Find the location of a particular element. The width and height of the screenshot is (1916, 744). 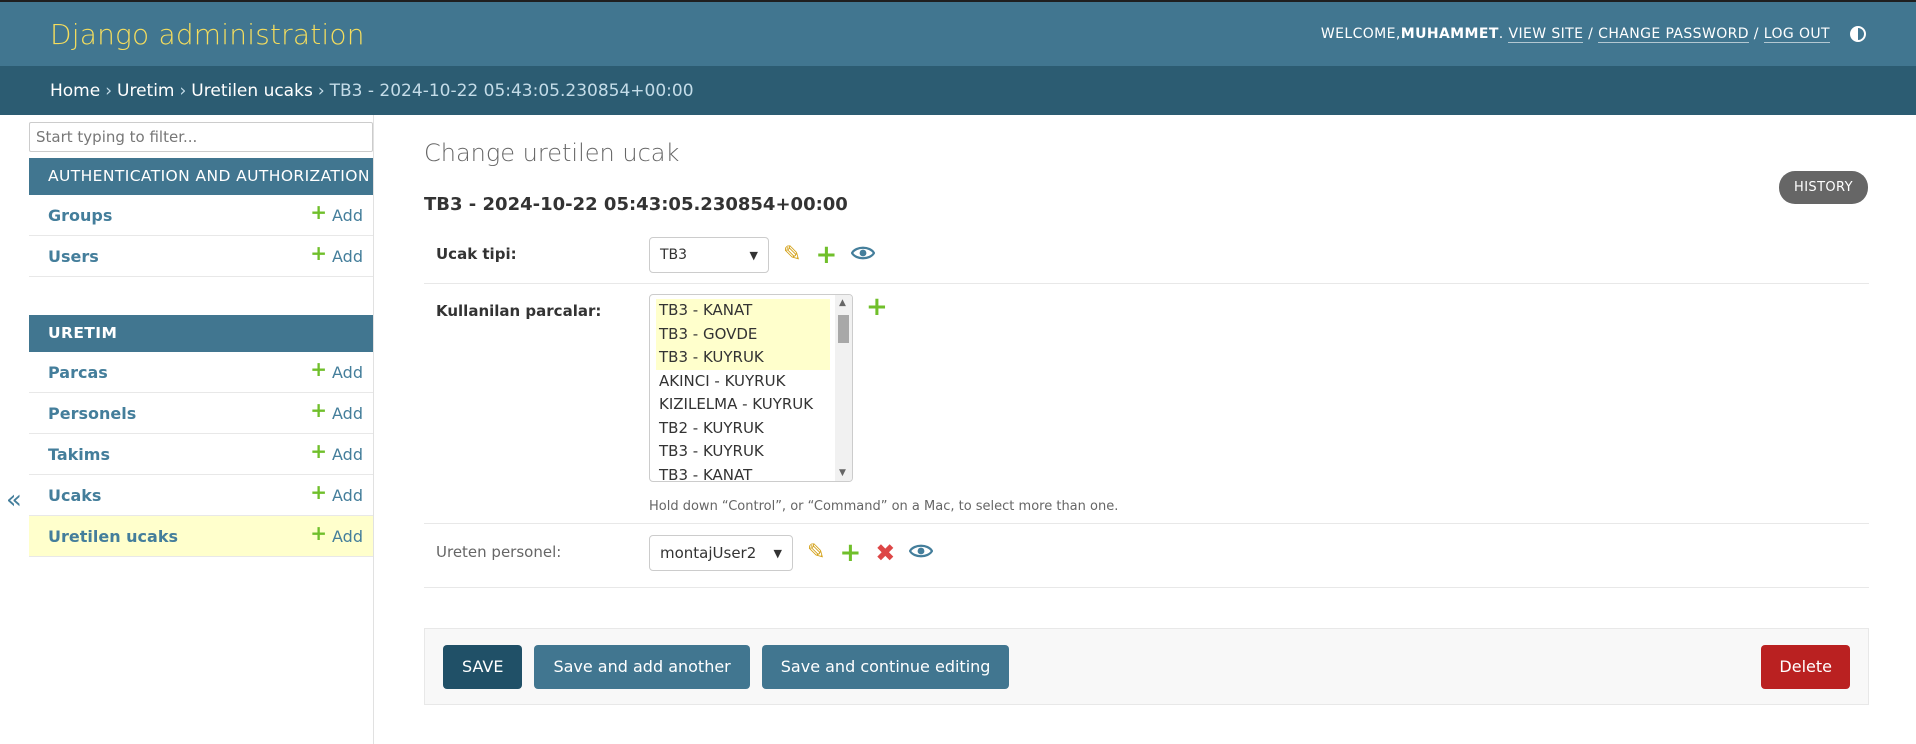

sidebar-toggle-column: « is located at coordinates (14, 429).